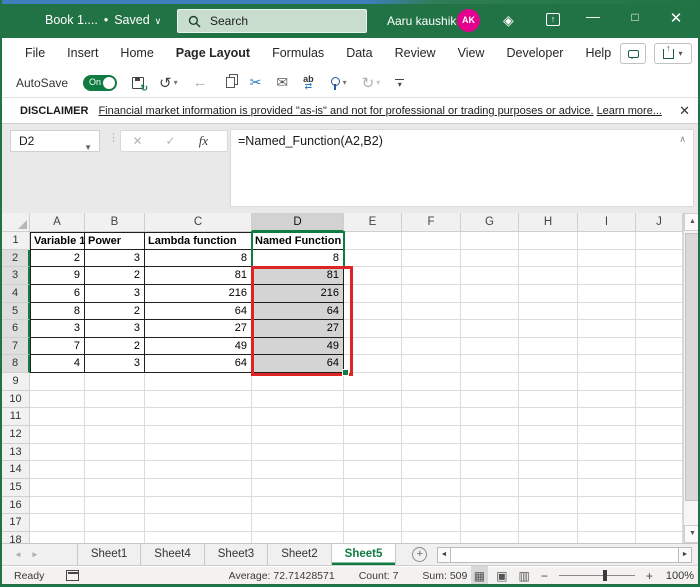  Describe the element at coordinates (198, 276) in the screenshot. I see `cell-C3: 81` at that location.